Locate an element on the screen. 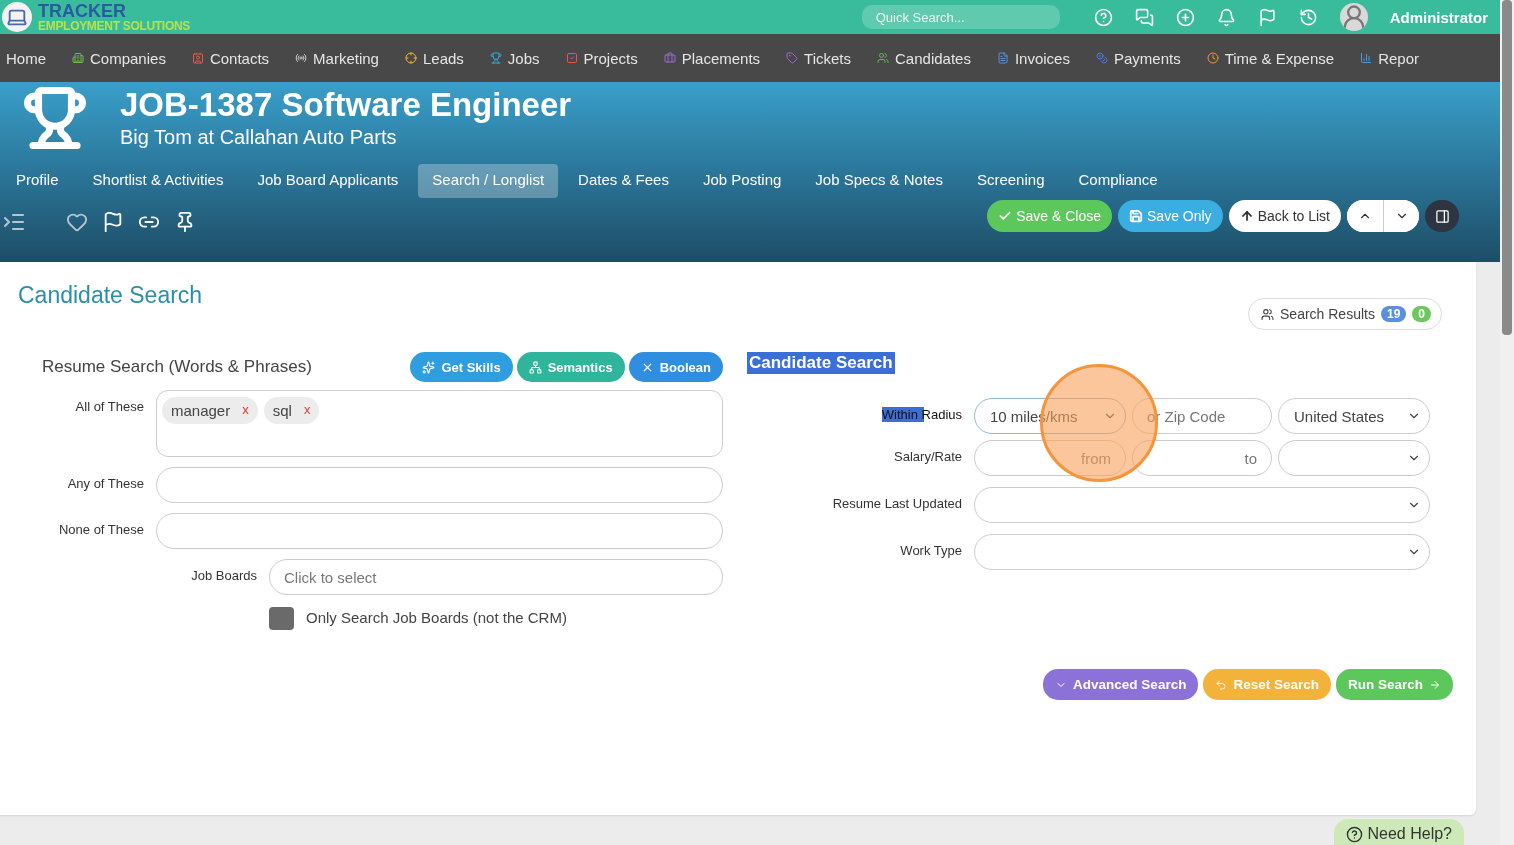 The image size is (1514, 845). network-icon is located at coordinates (535, 367).